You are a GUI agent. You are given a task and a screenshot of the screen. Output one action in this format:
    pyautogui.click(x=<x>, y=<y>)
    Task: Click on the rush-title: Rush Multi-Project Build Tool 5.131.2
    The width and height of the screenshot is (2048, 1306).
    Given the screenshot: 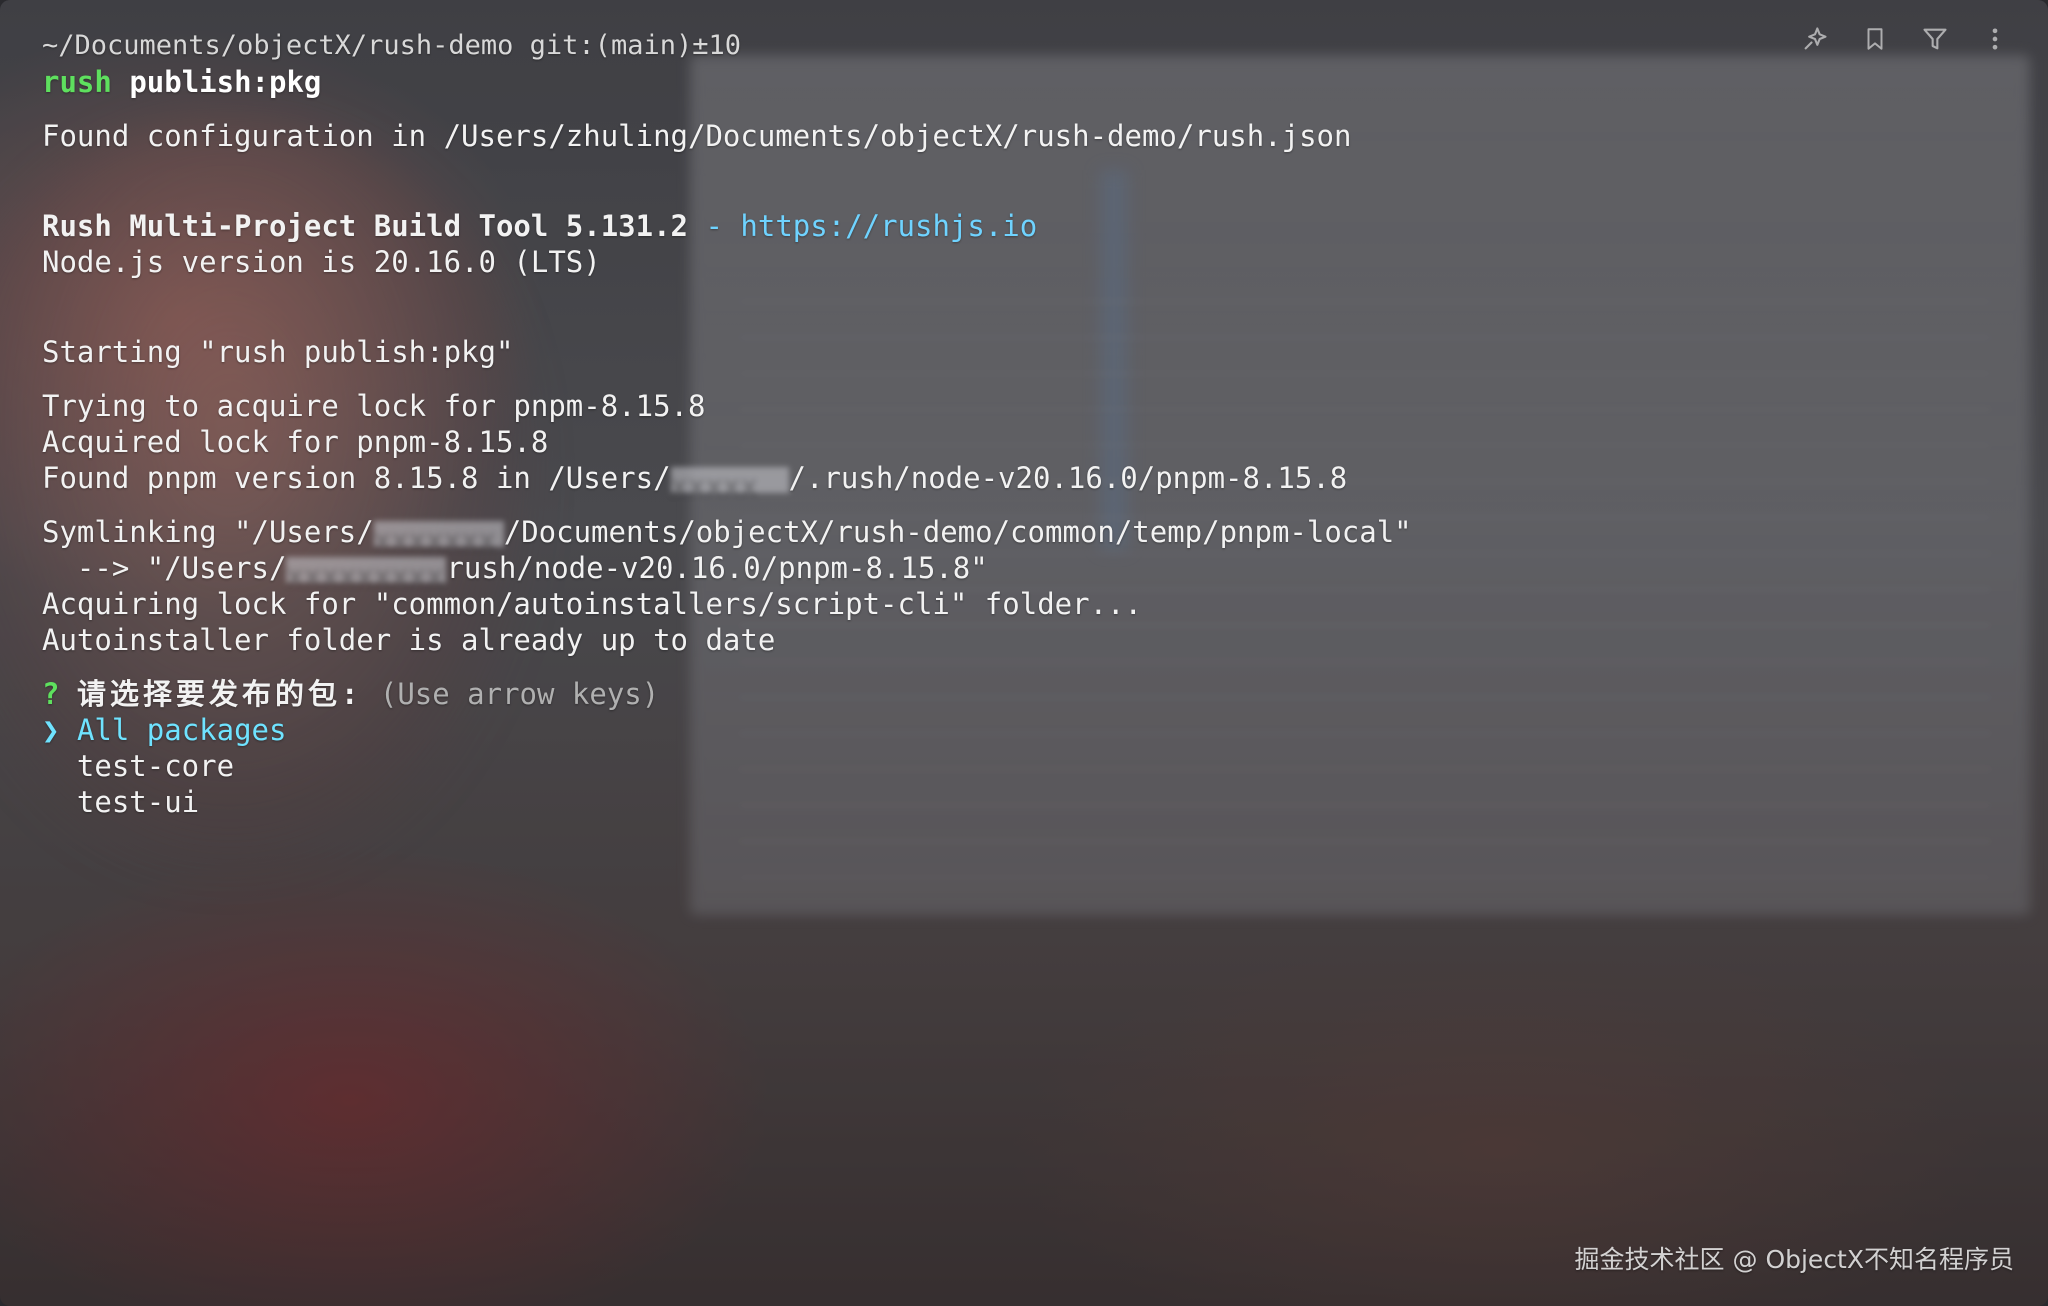 What is the action you would take?
    pyautogui.click(x=365, y=226)
    